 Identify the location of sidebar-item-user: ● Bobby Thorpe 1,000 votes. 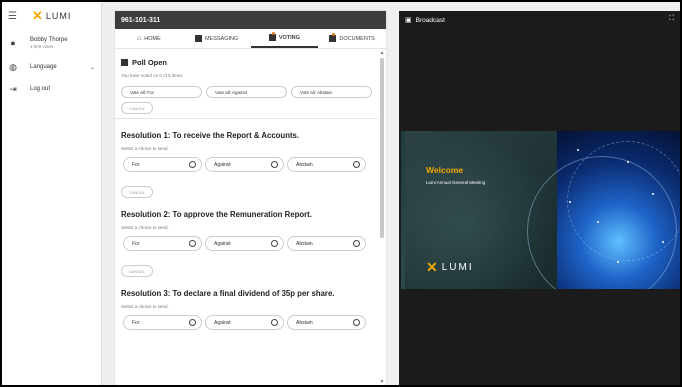
(51, 43).